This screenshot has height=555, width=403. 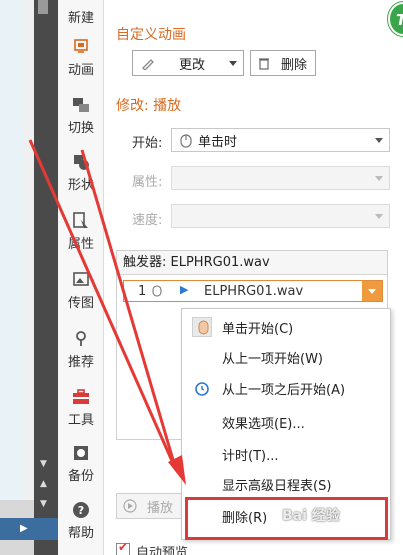 I want to click on speed-select, so click(x=280, y=216).